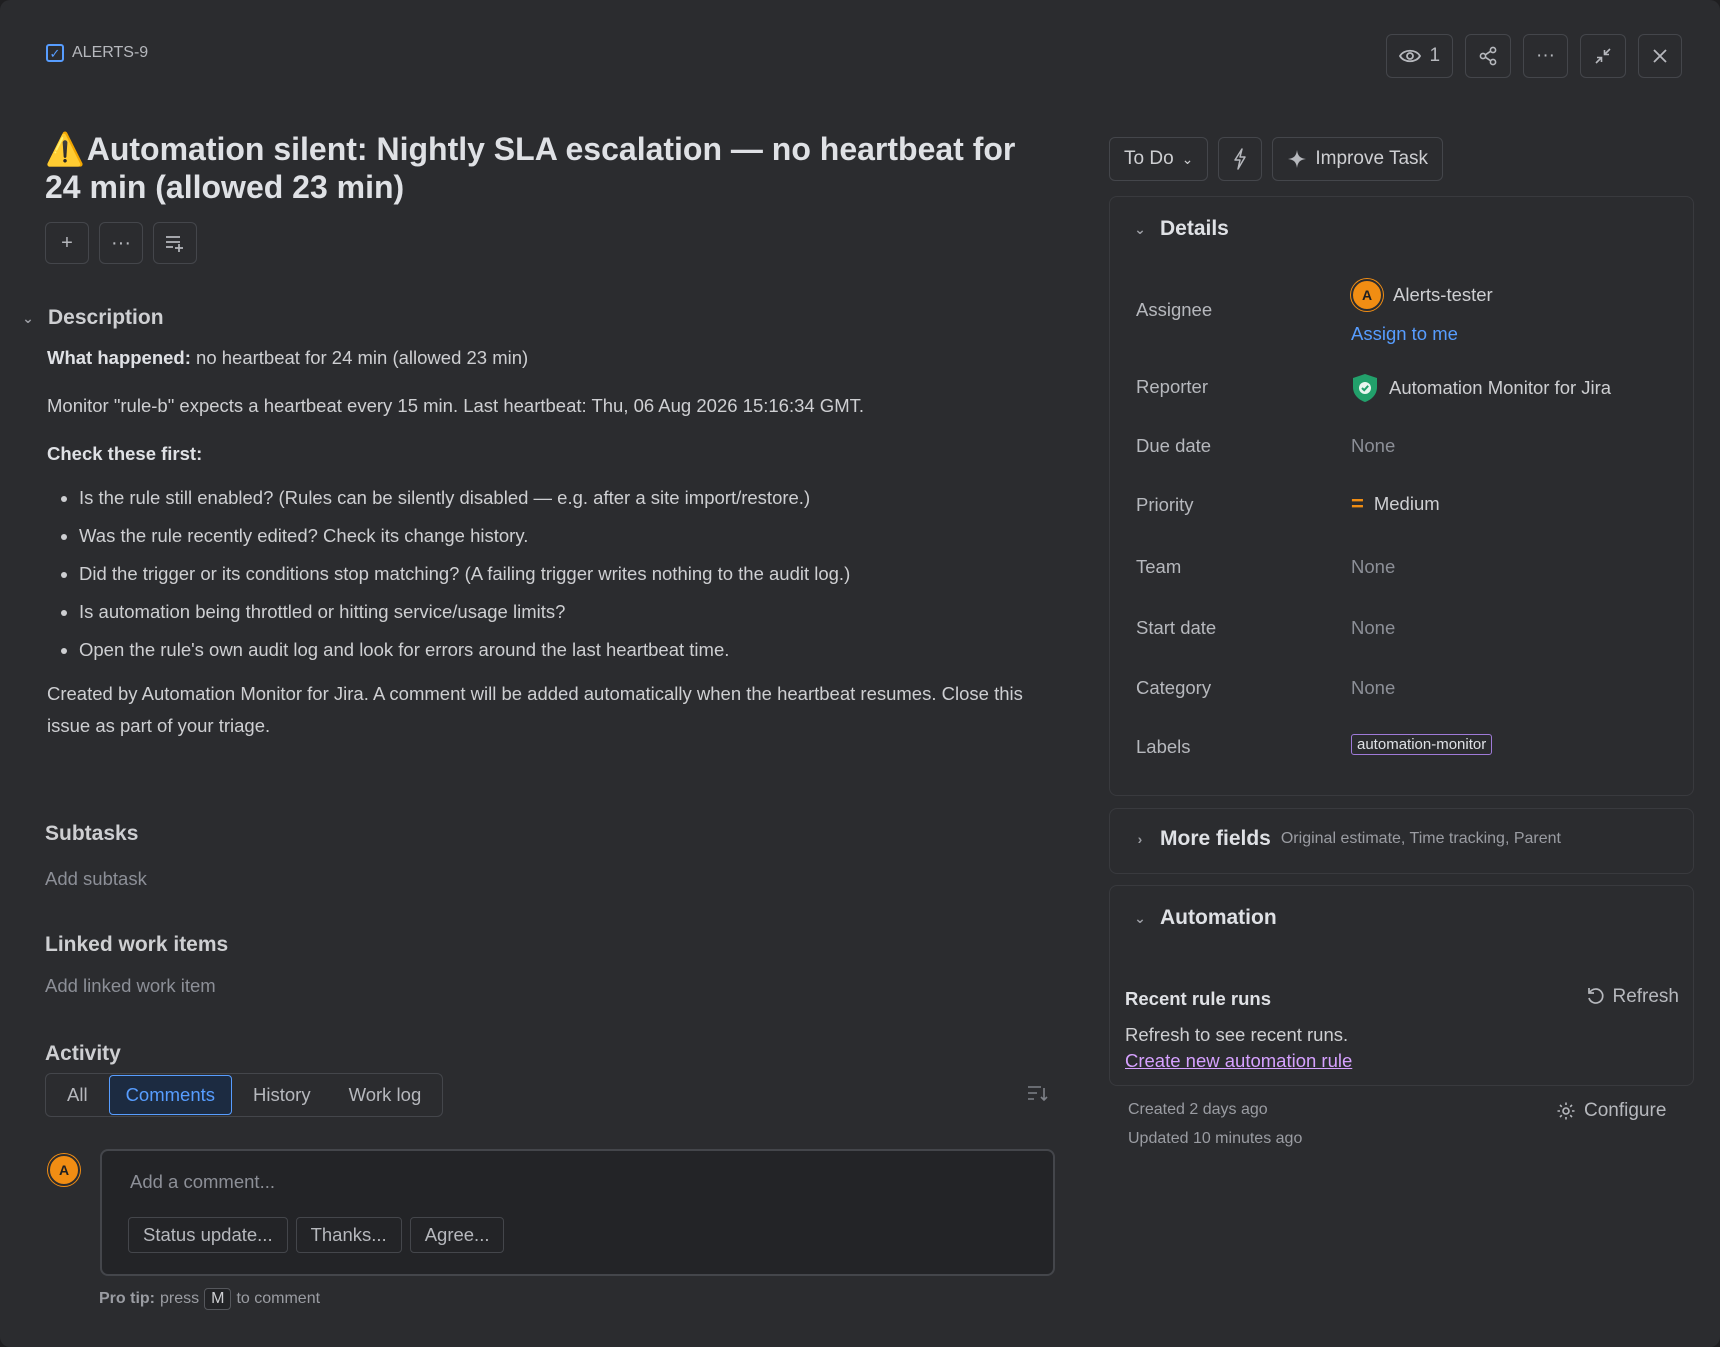  I want to click on minimize-button, so click(1603, 56).